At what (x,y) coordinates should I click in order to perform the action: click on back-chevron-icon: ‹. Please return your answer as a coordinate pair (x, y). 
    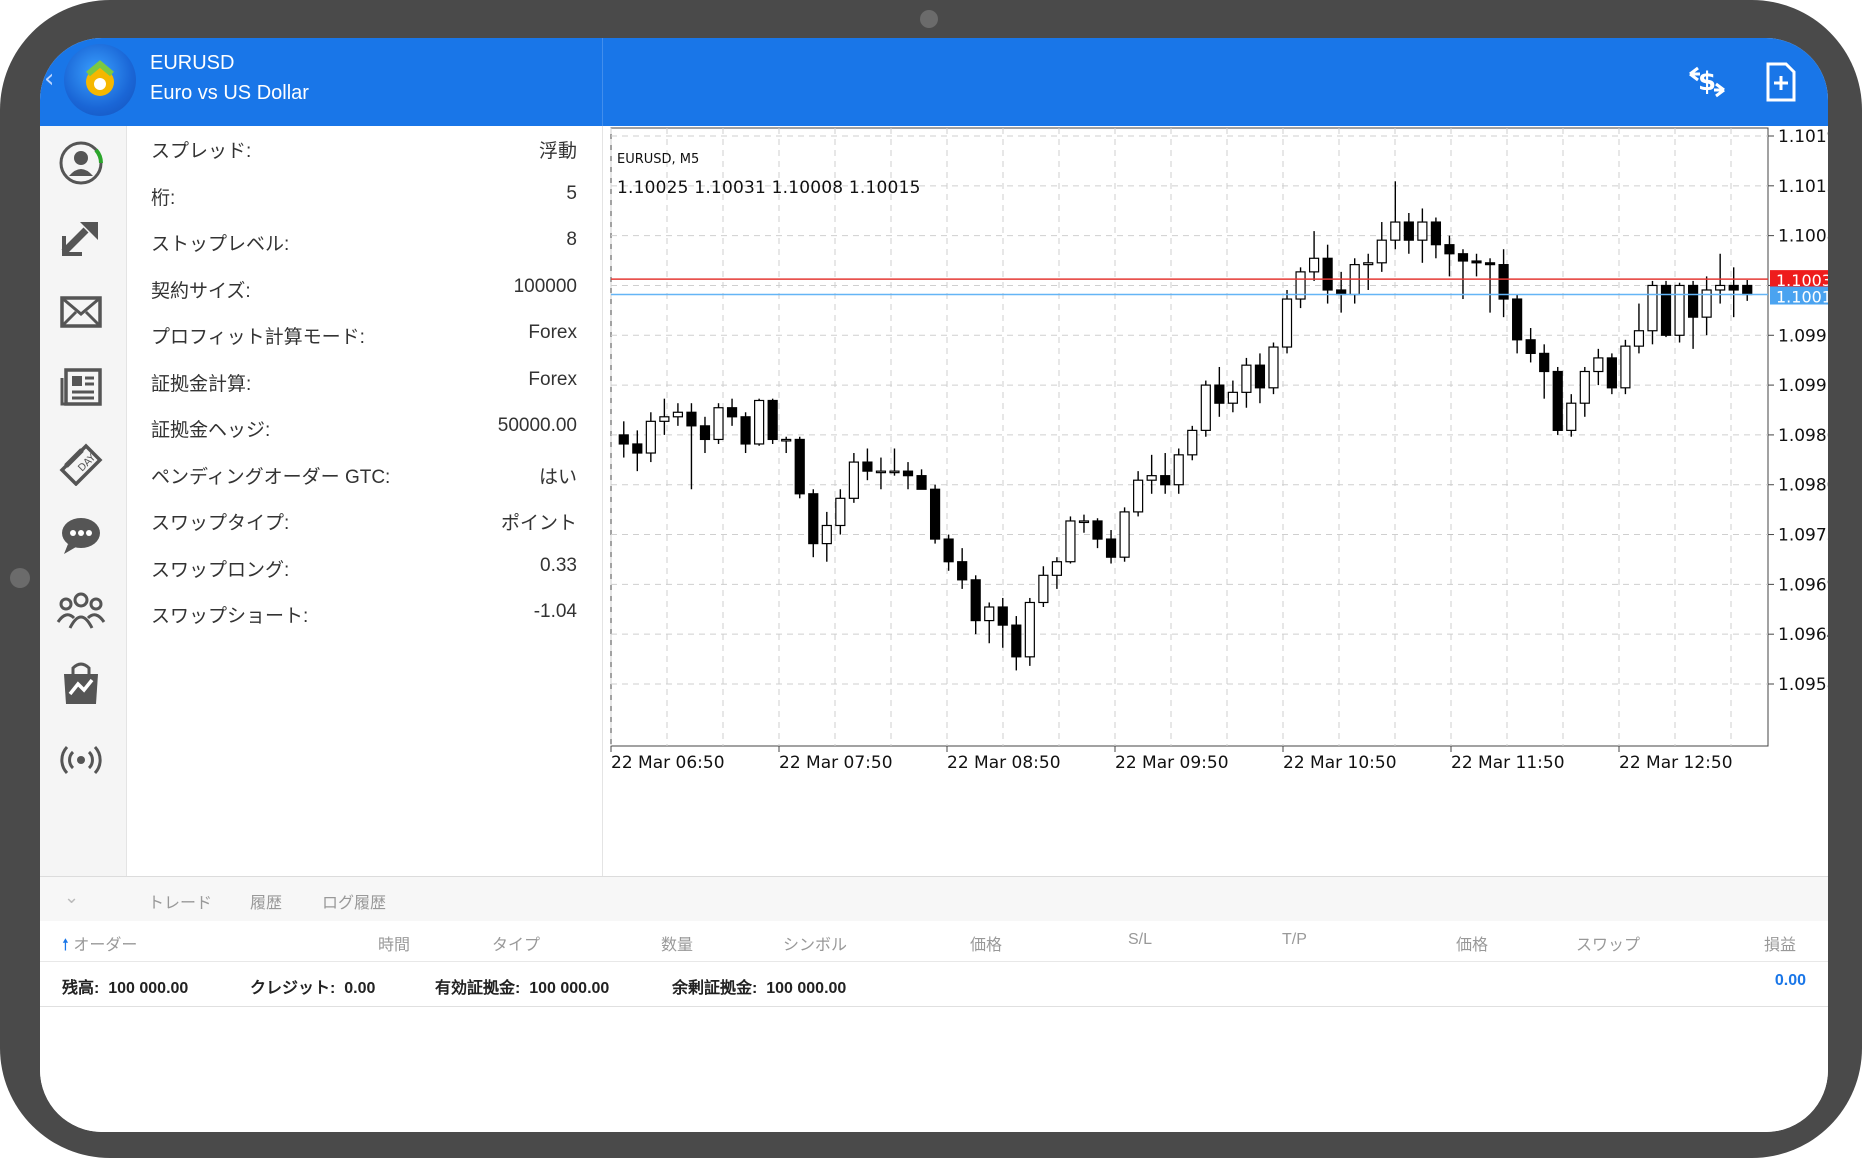
    Looking at the image, I should click on (49, 79).